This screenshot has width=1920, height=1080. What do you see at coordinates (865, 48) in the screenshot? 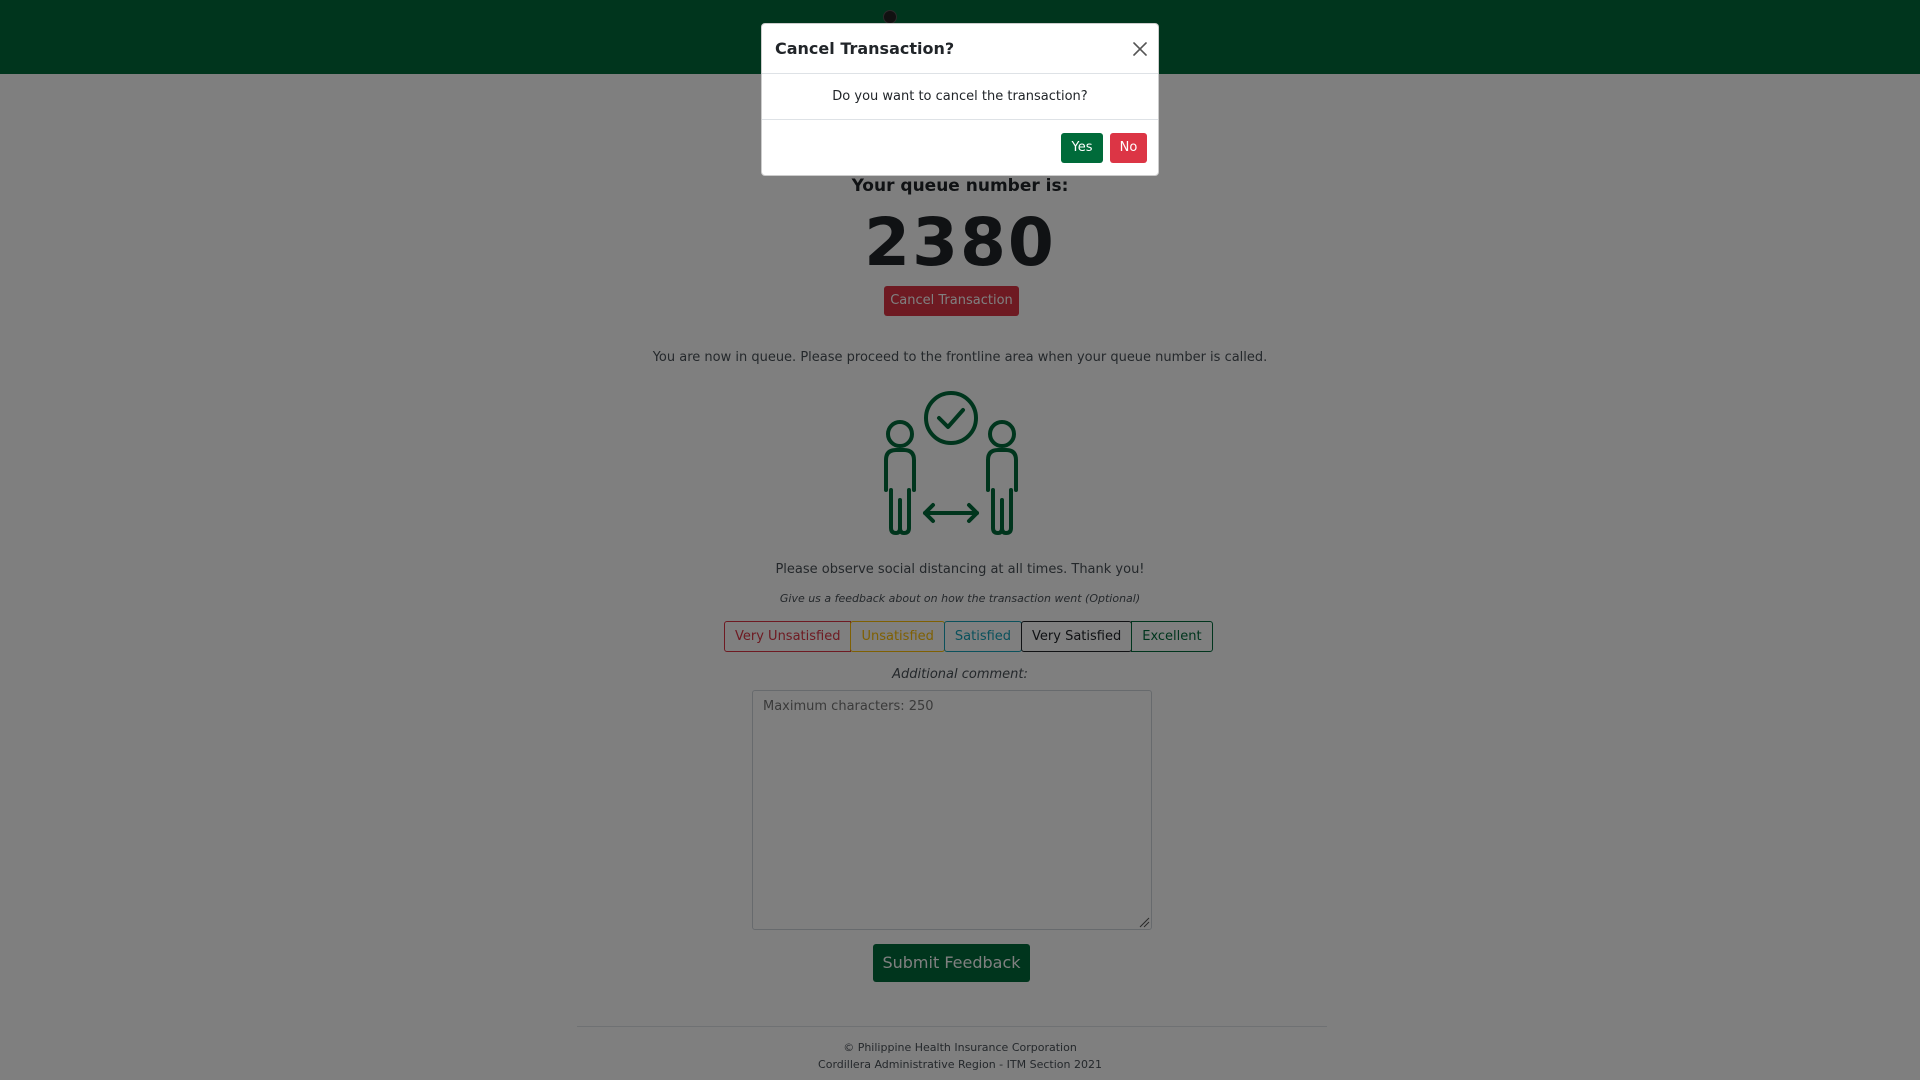
I see `modal-title: Cancel Transaction?` at bounding box center [865, 48].